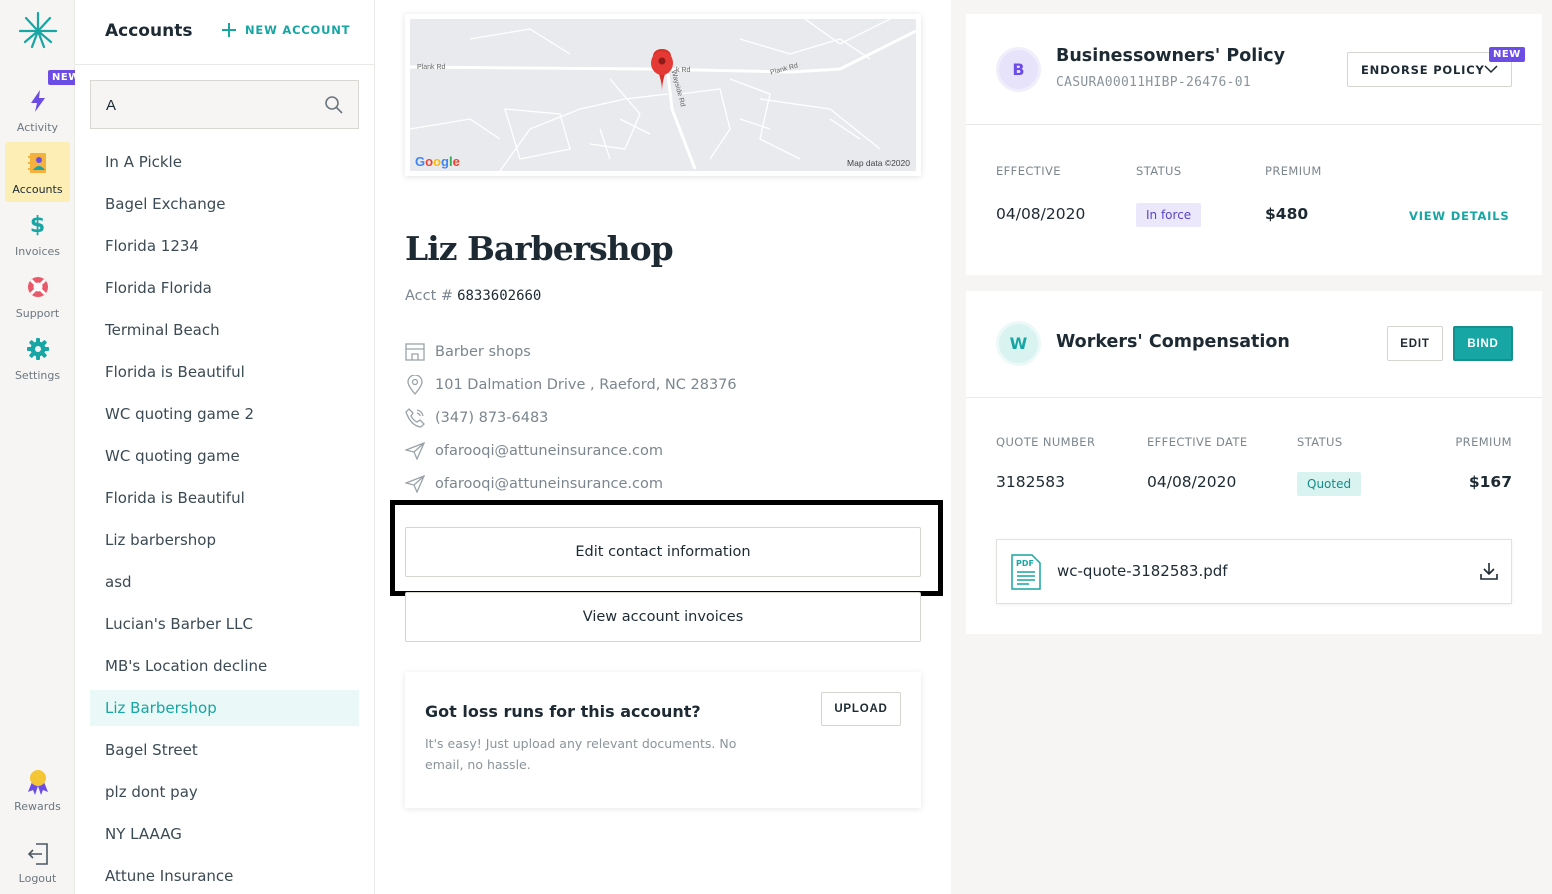 The height and width of the screenshot is (894, 1552). I want to click on google-logo: Google, so click(437, 161).